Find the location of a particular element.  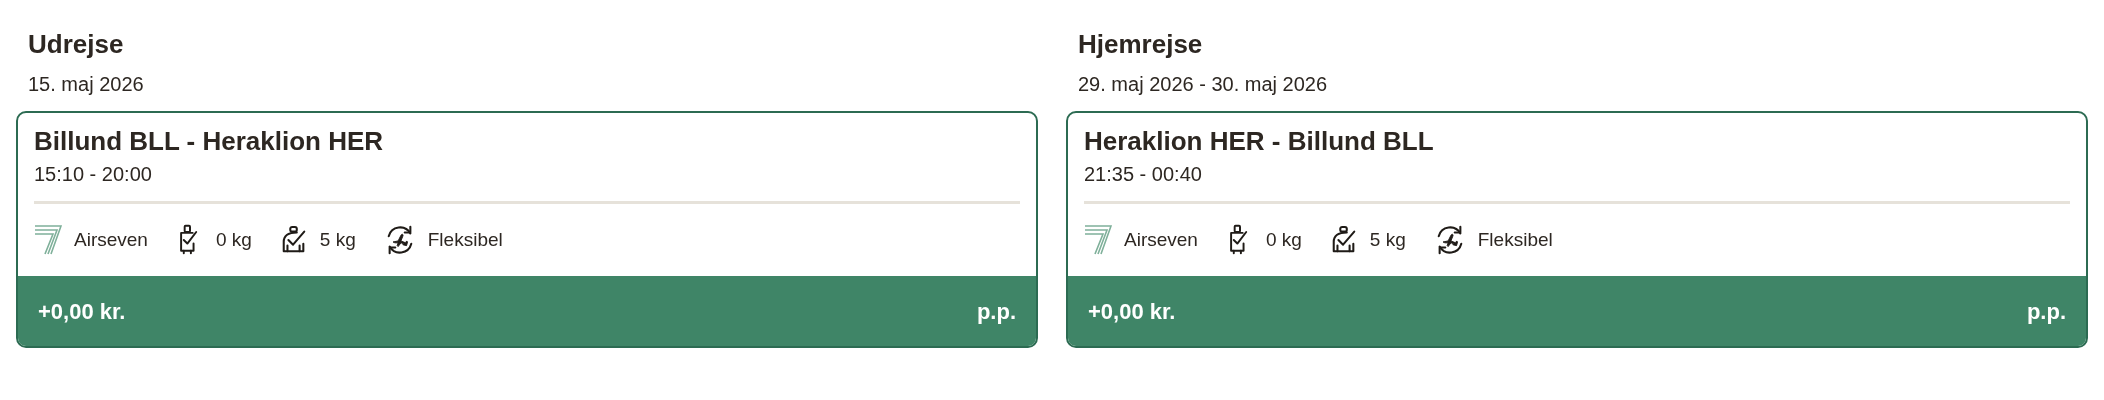

route-title: Billund BLL - Heraklion HER is located at coordinates (209, 140).